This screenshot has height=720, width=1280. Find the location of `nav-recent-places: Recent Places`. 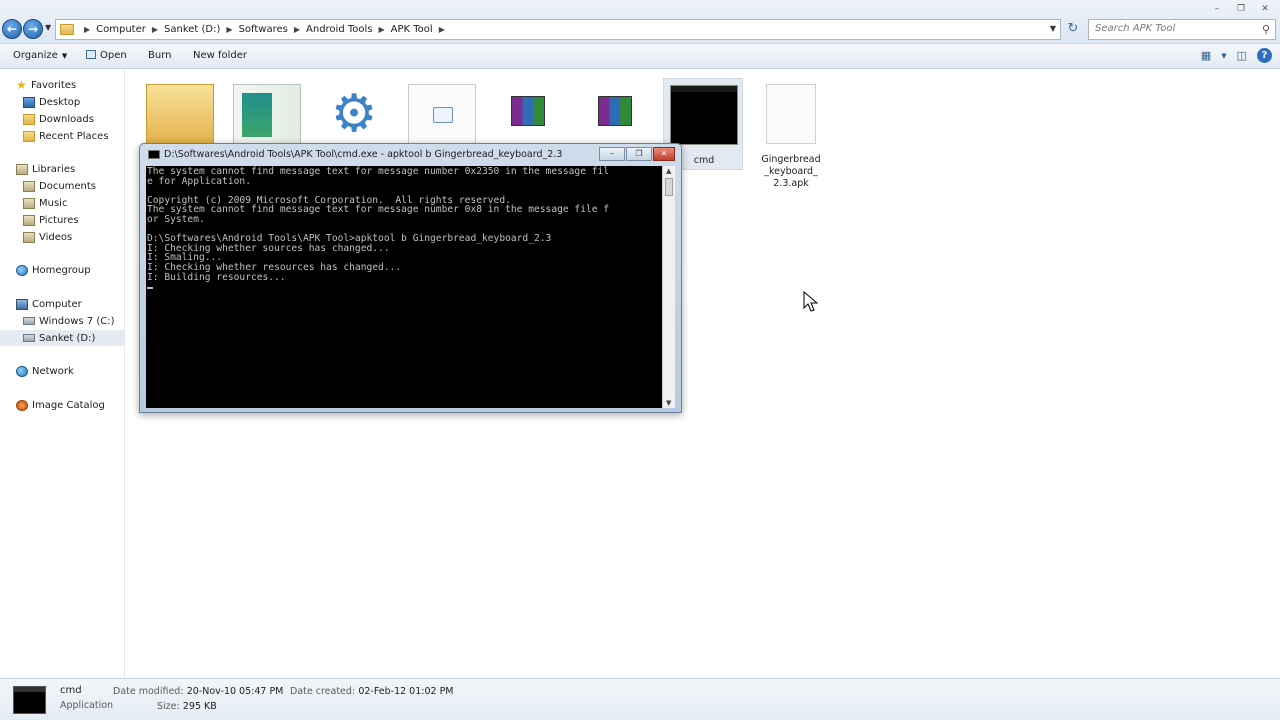

nav-recent-places: Recent Places is located at coordinates (62, 136).